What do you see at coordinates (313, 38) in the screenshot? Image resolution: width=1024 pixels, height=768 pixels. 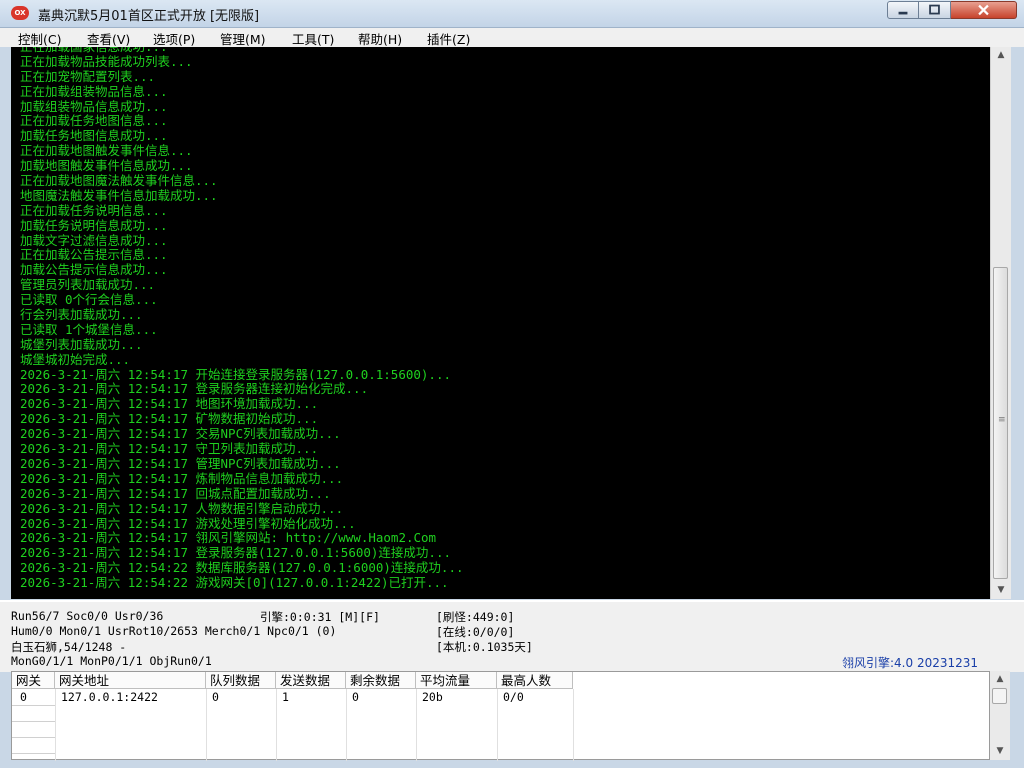 I see `menu-tools: 工具(T)` at bounding box center [313, 38].